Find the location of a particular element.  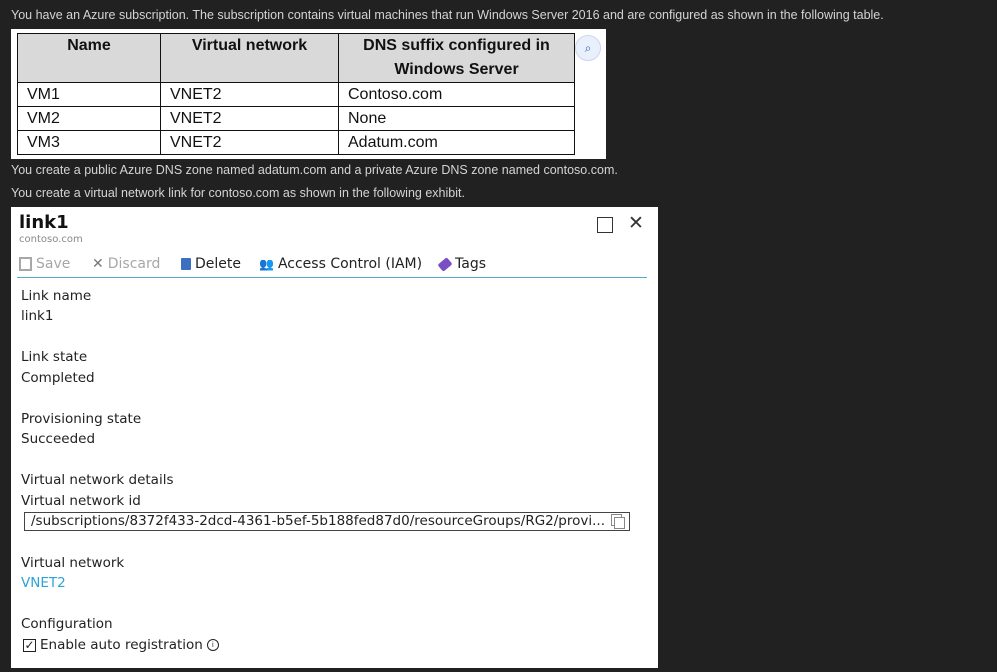

panel-title: link1 is located at coordinates (44, 222).